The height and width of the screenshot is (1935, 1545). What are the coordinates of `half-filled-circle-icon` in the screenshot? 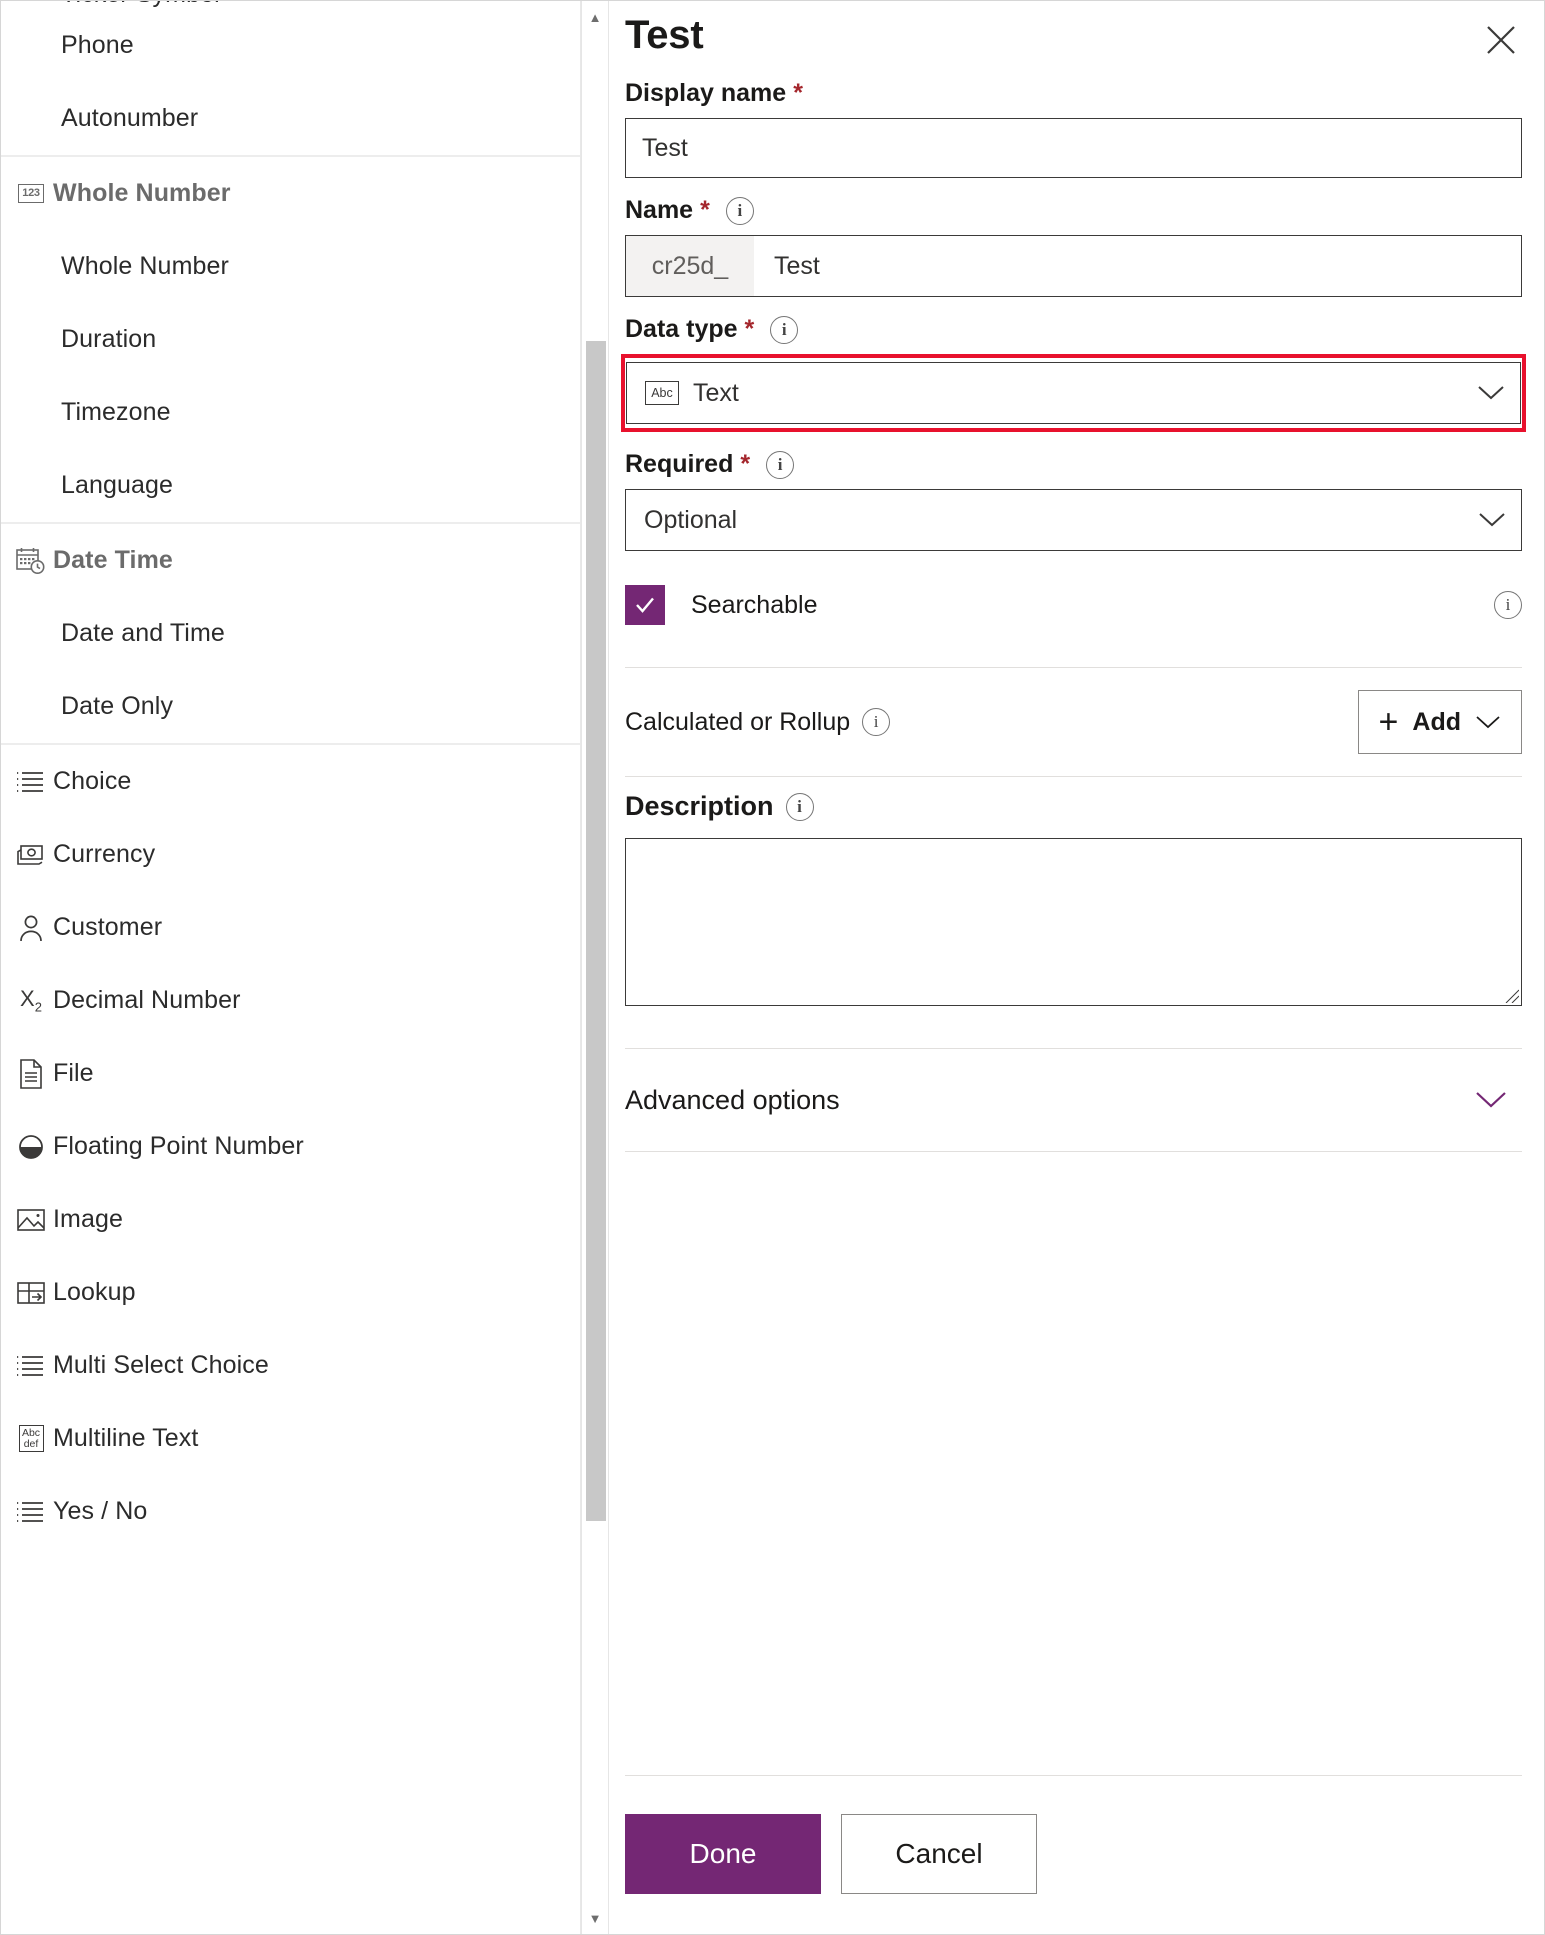 It's located at (31, 1147).